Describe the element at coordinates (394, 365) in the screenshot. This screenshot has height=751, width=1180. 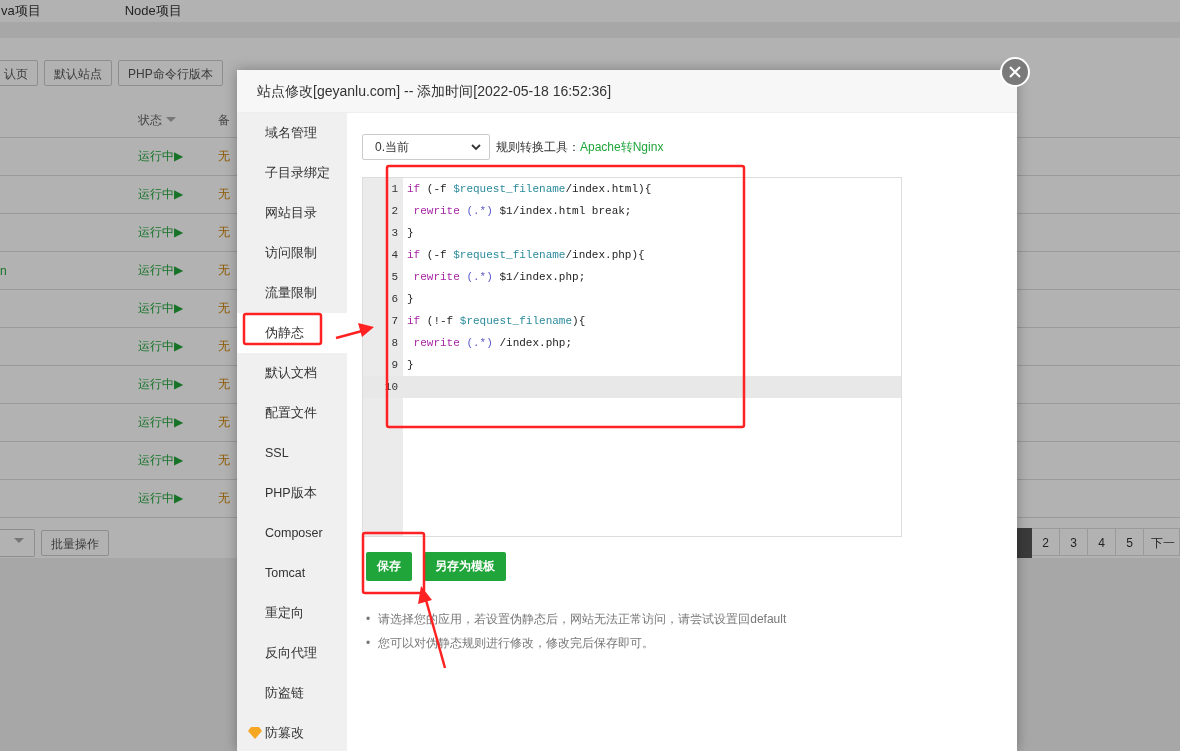
I see `line-number: 9` at that location.